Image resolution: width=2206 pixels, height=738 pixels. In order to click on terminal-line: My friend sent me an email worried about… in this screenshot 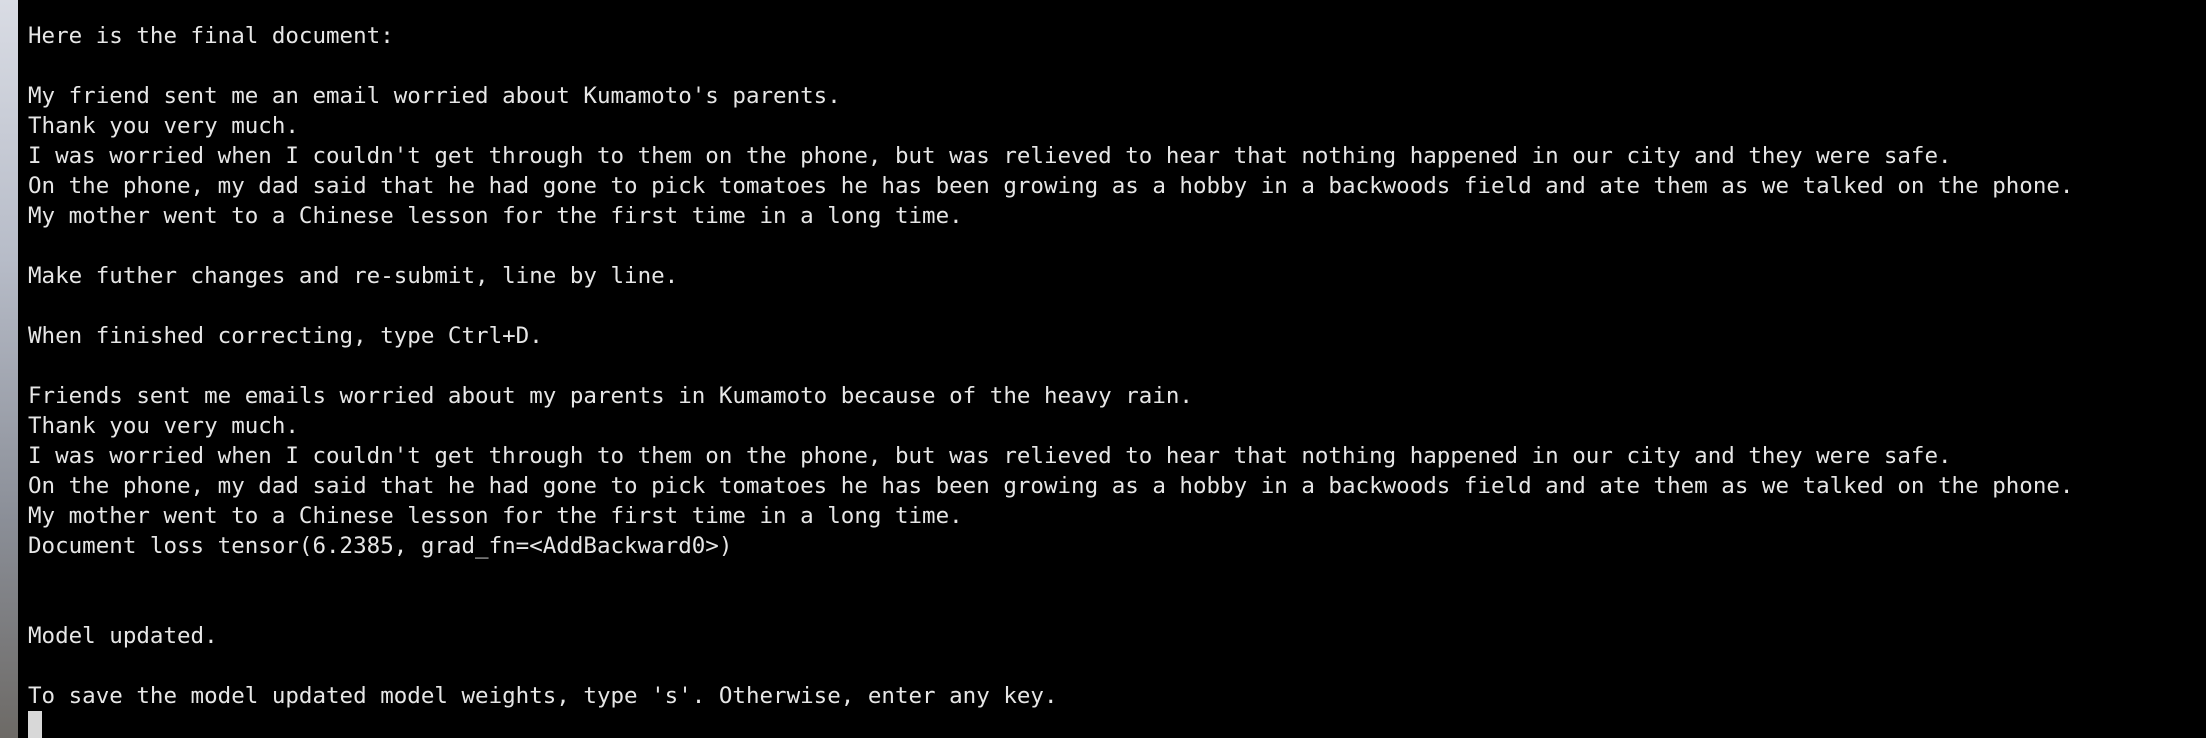, I will do `click(434, 96)`.